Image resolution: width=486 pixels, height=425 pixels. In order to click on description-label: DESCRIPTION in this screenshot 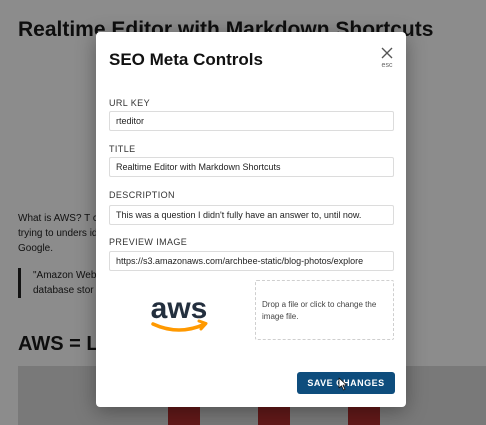, I will do `click(142, 195)`.